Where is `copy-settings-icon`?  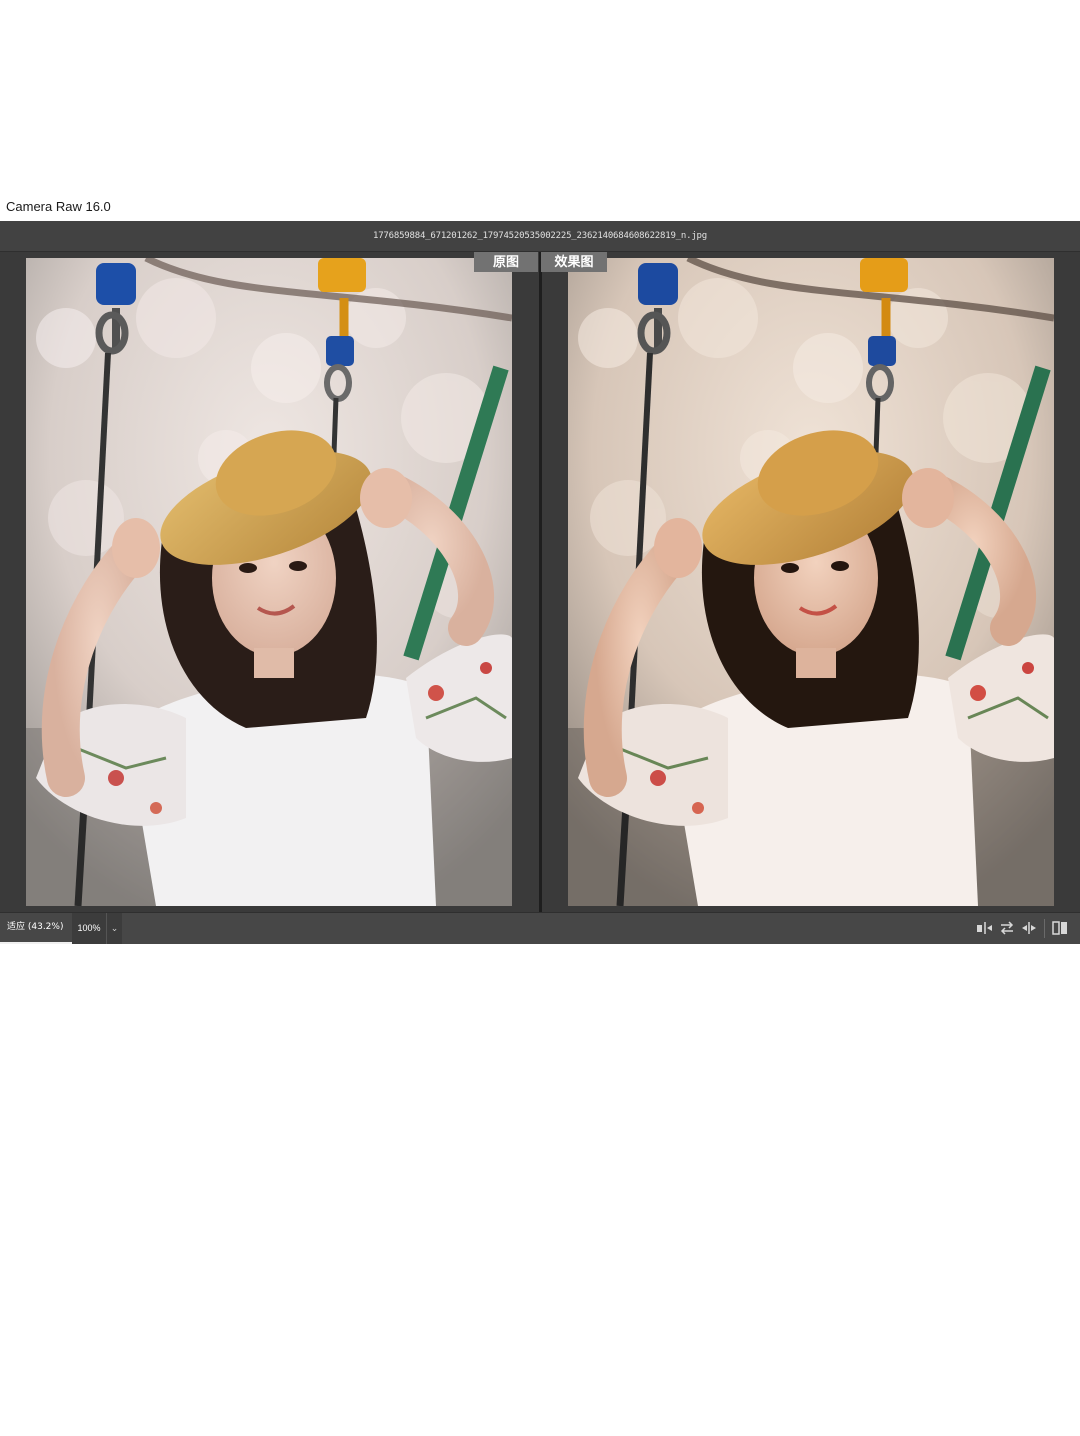 copy-settings-icon is located at coordinates (1007, 928).